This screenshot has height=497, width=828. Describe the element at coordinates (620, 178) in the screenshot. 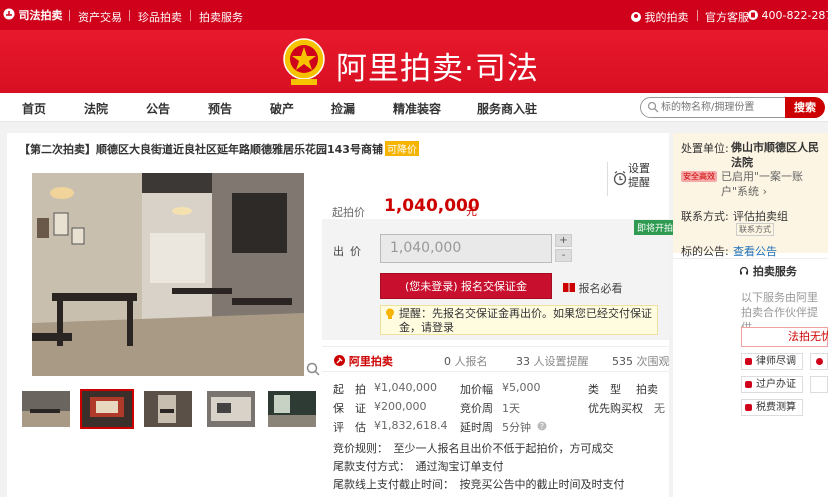

I see `alarm-clock-icon` at that location.